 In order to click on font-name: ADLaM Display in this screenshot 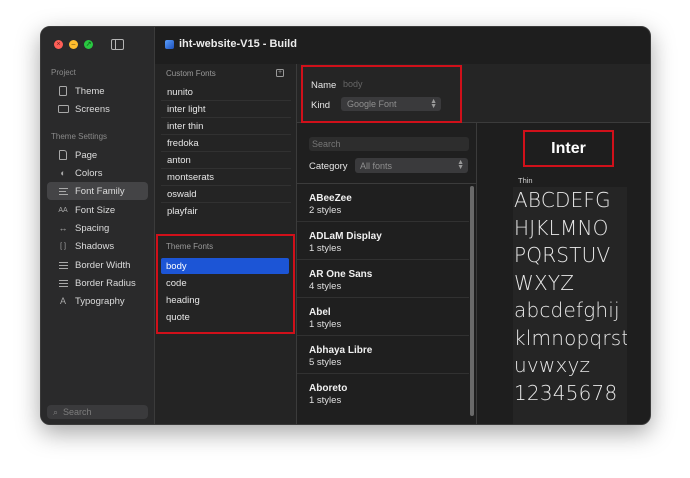, I will do `click(345, 236)`.